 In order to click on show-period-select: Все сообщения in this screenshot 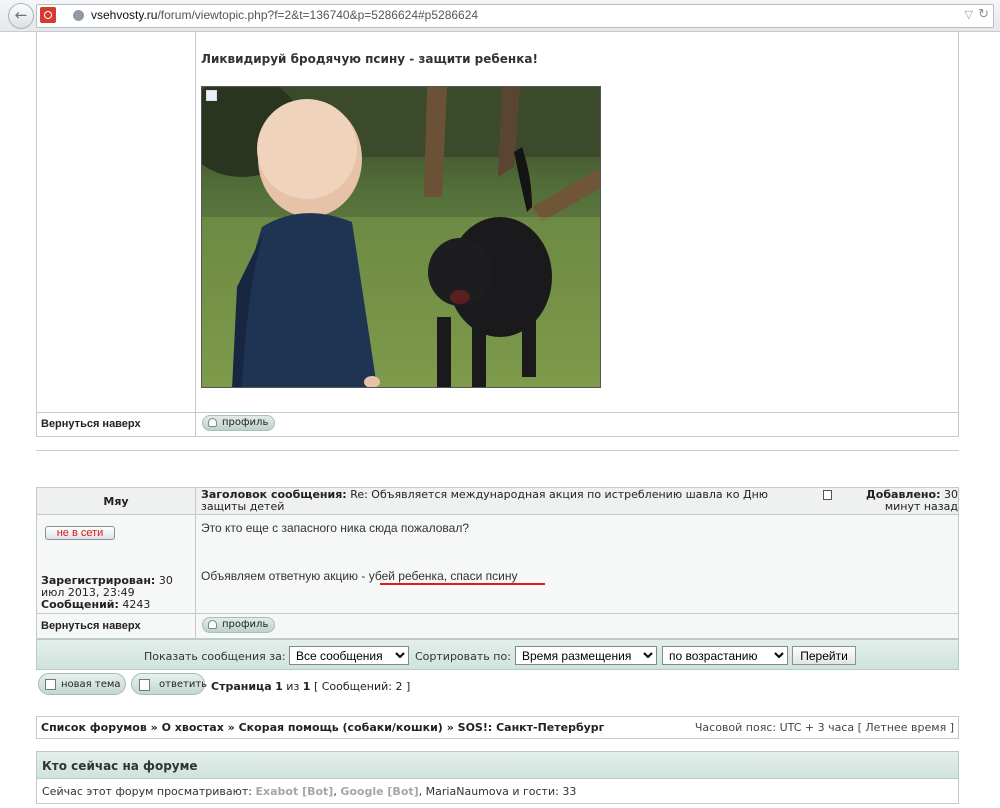, I will do `click(349, 655)`.